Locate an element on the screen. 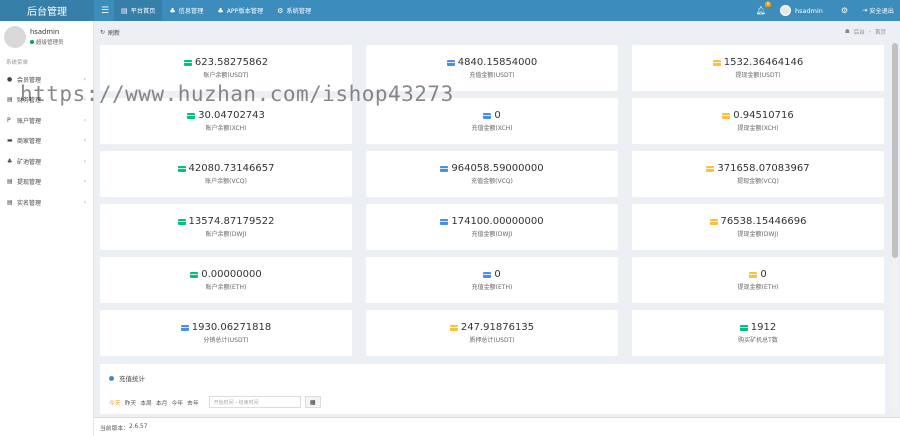 The image size is (900, 436). dashboard-icon: ☗ is located at coordinates (847, 32).